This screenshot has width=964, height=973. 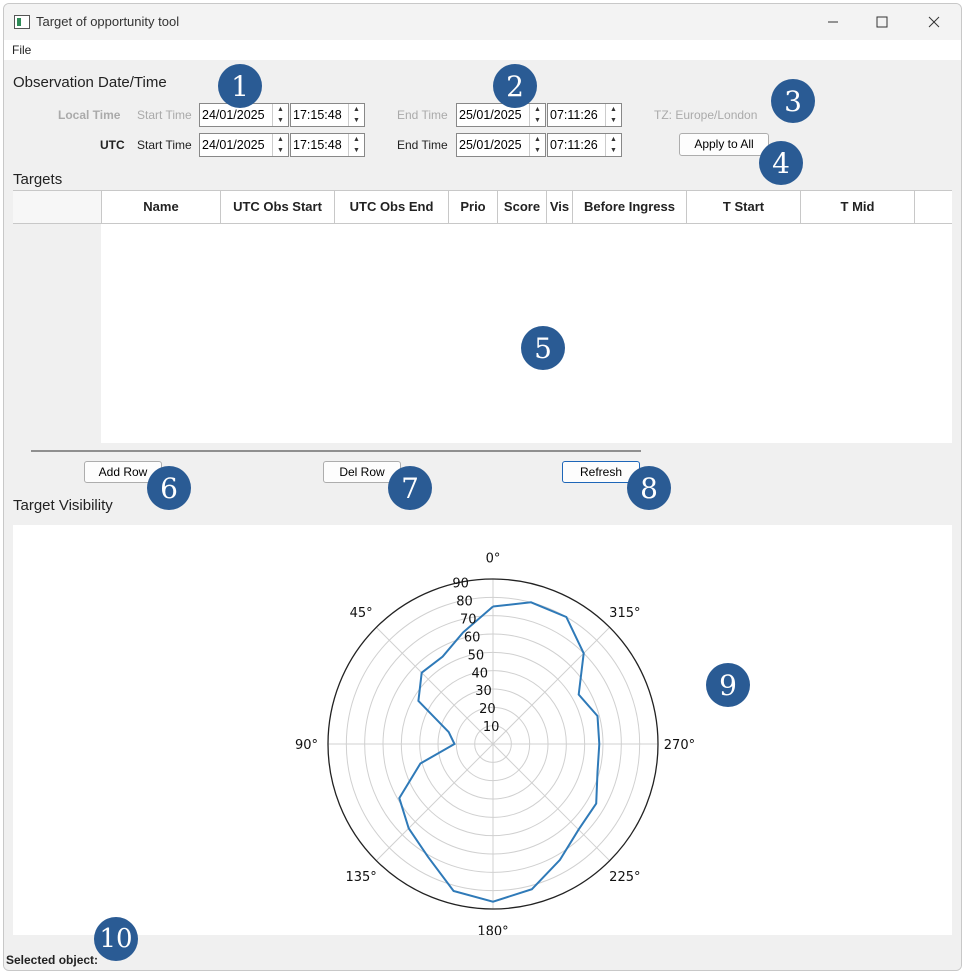 I want to click on radial-tick-label: 20, so click(x=487, y=709).